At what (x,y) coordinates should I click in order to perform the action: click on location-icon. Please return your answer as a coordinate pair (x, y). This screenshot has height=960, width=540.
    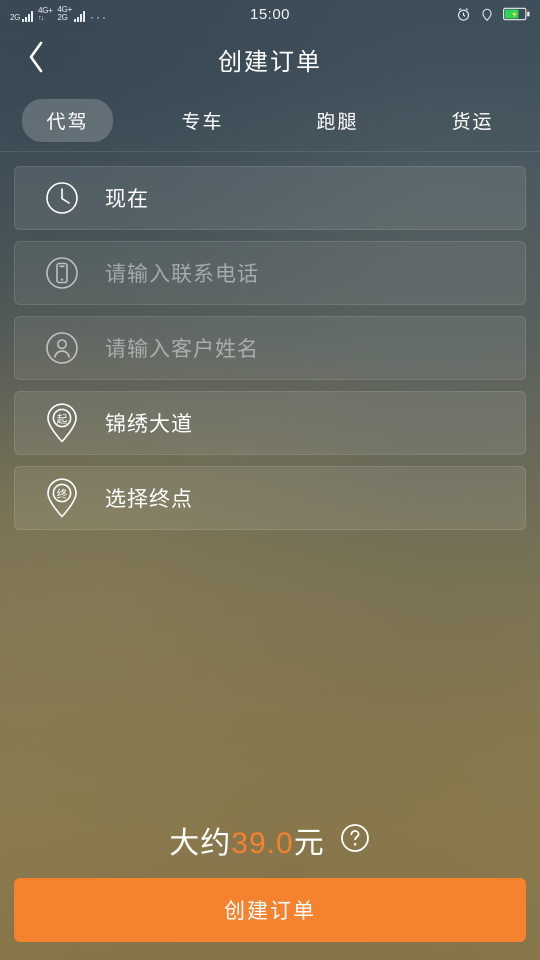
    Looking at the image, I should click on (487, 14).